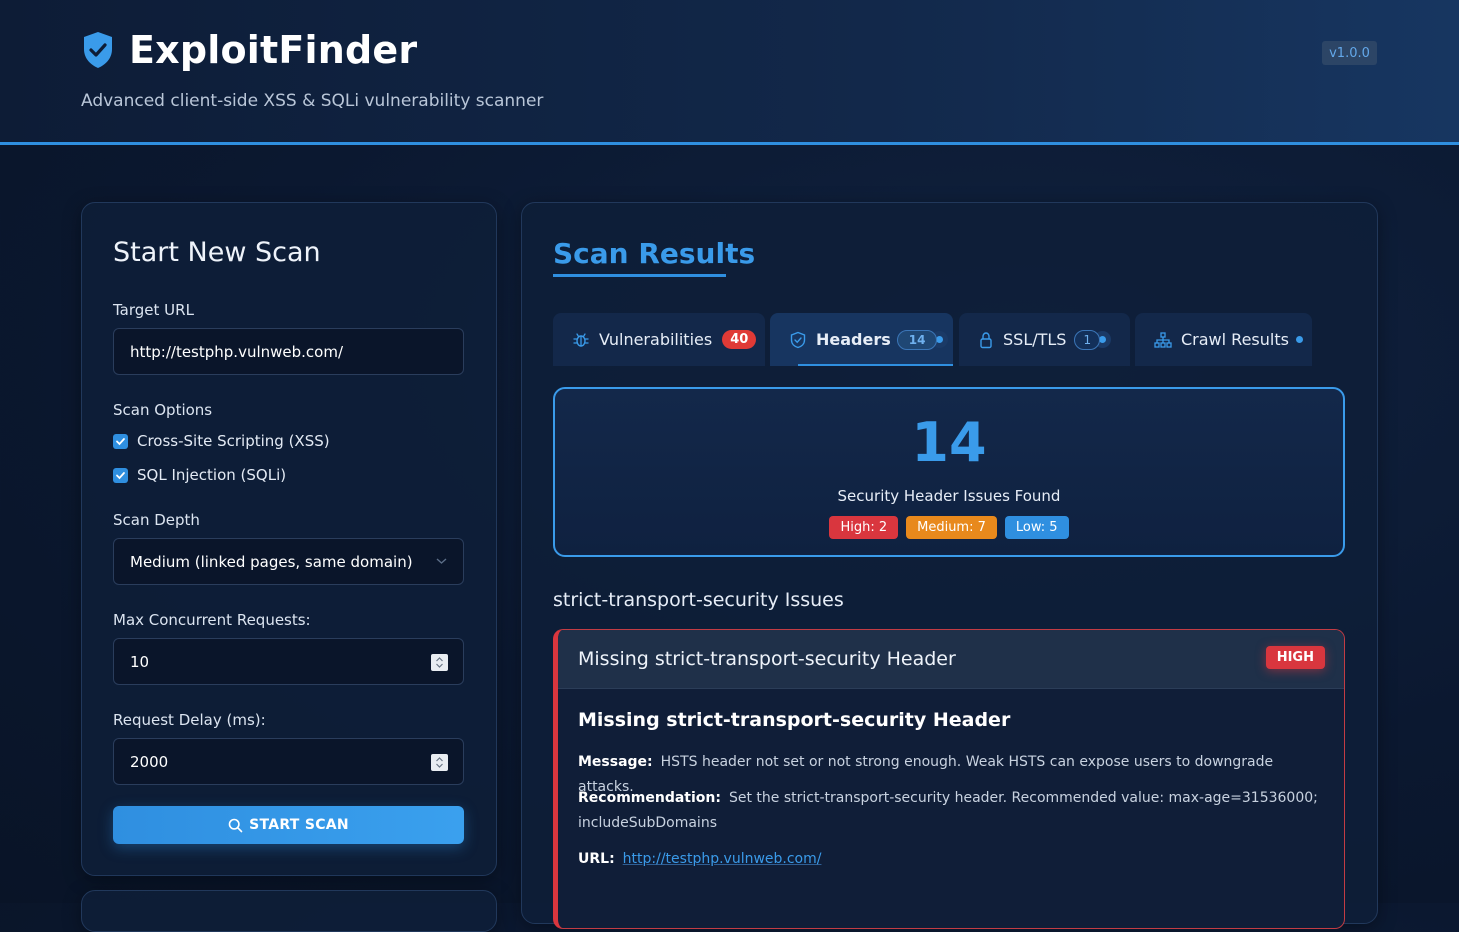 The image size is (1459, 932). I want to click on medium-count-pill: Medium: 7, so click(951, 527).